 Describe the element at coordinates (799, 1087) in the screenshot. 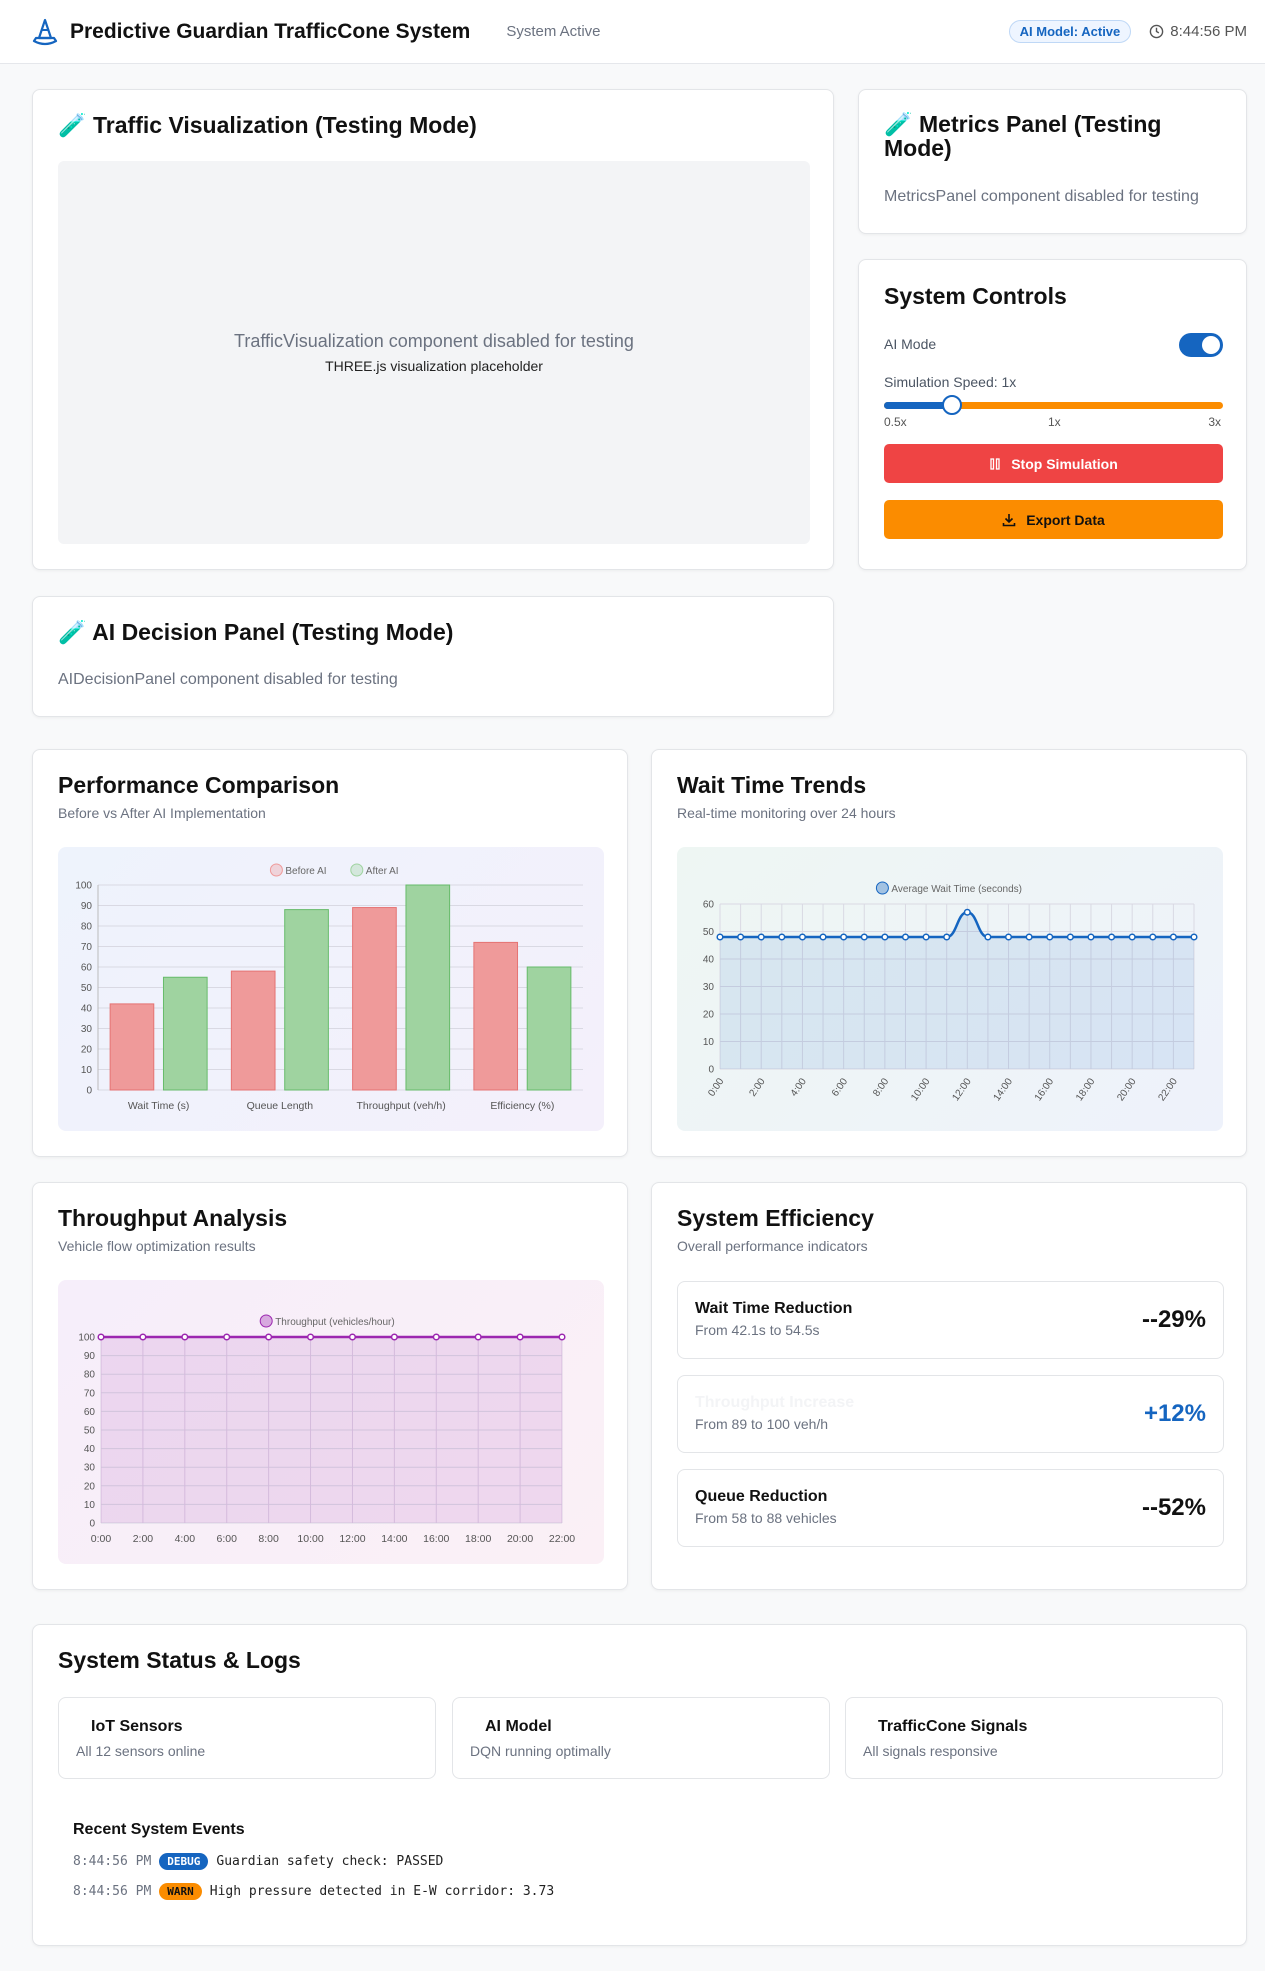

I see `x-tick-label: 4:00` at that location.